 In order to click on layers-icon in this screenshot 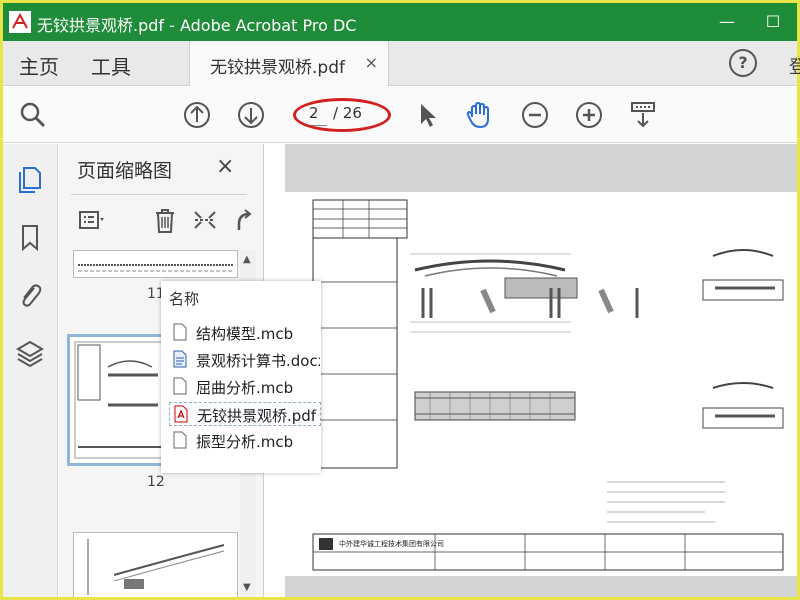, I will do `click(30, 353)`.